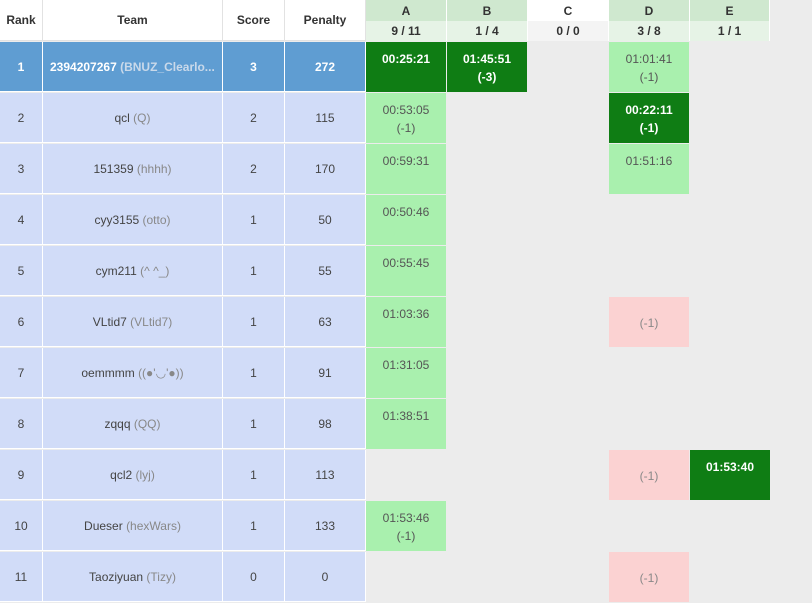 The image size is (812, 603). I want to click on penalty-cell: 50, so click(325, 220).